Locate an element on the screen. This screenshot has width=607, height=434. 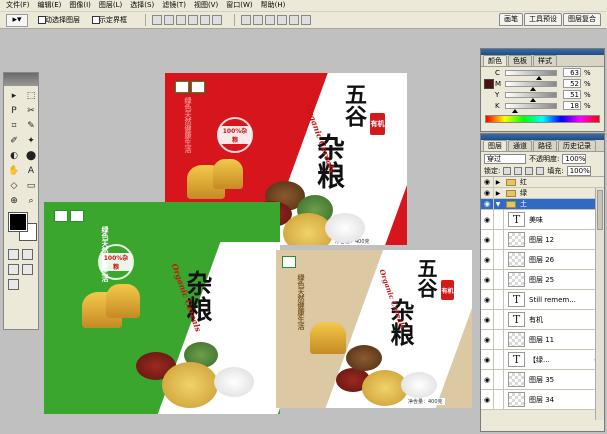
lock-all-icon is located at coordinates (540, 170).